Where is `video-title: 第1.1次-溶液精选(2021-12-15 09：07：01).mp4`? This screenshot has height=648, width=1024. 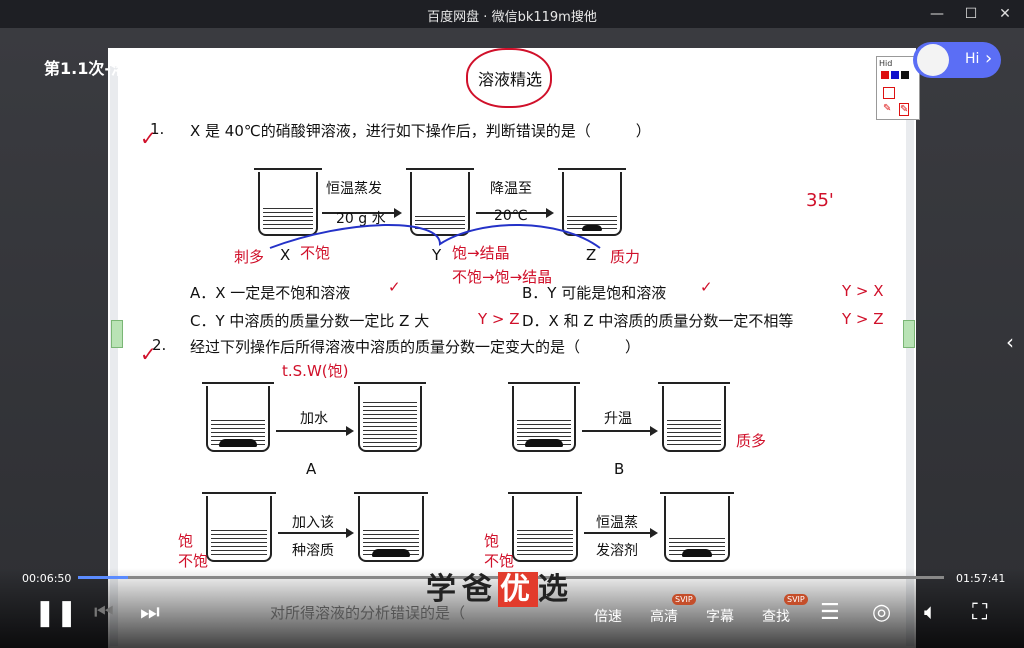 video-title: 第1.1次-溶液精选(2021-12-15 09：07：01).mp4 is located at coordinates (243, 68).